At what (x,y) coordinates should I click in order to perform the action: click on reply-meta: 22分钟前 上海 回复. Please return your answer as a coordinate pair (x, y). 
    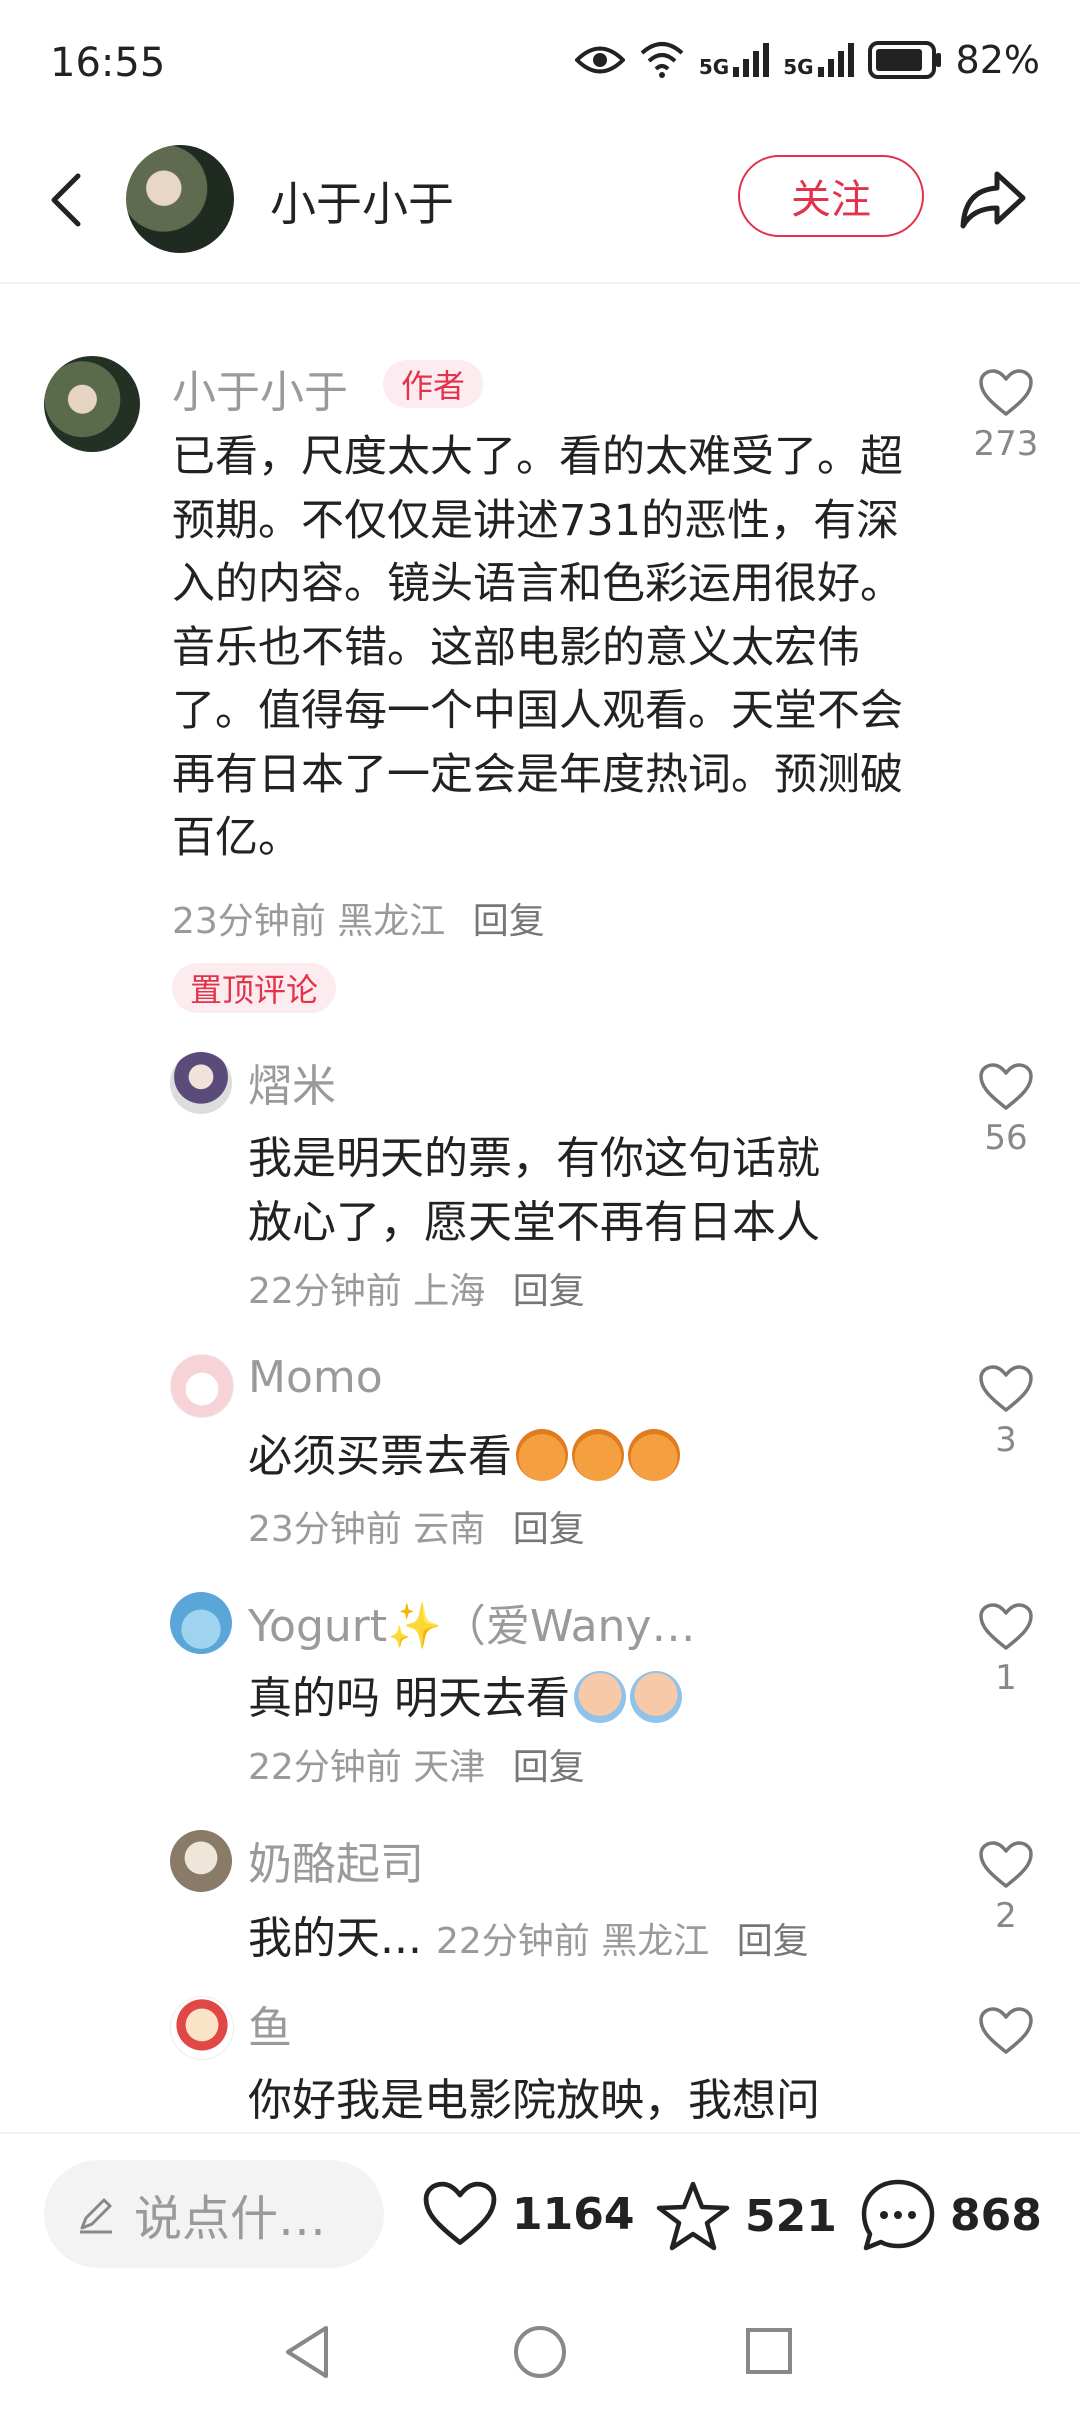
    Looking at the image, I should click on (416, 1288).